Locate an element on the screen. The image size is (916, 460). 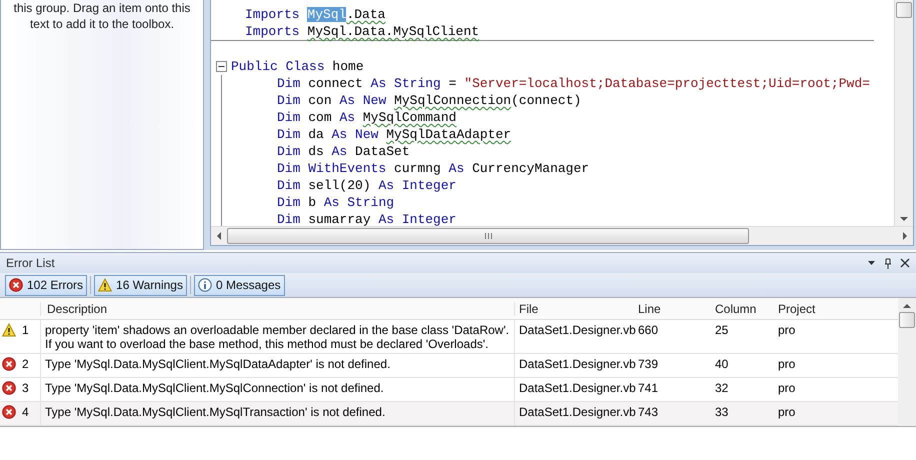
column-header: Line is located at coordinates (672, 309).